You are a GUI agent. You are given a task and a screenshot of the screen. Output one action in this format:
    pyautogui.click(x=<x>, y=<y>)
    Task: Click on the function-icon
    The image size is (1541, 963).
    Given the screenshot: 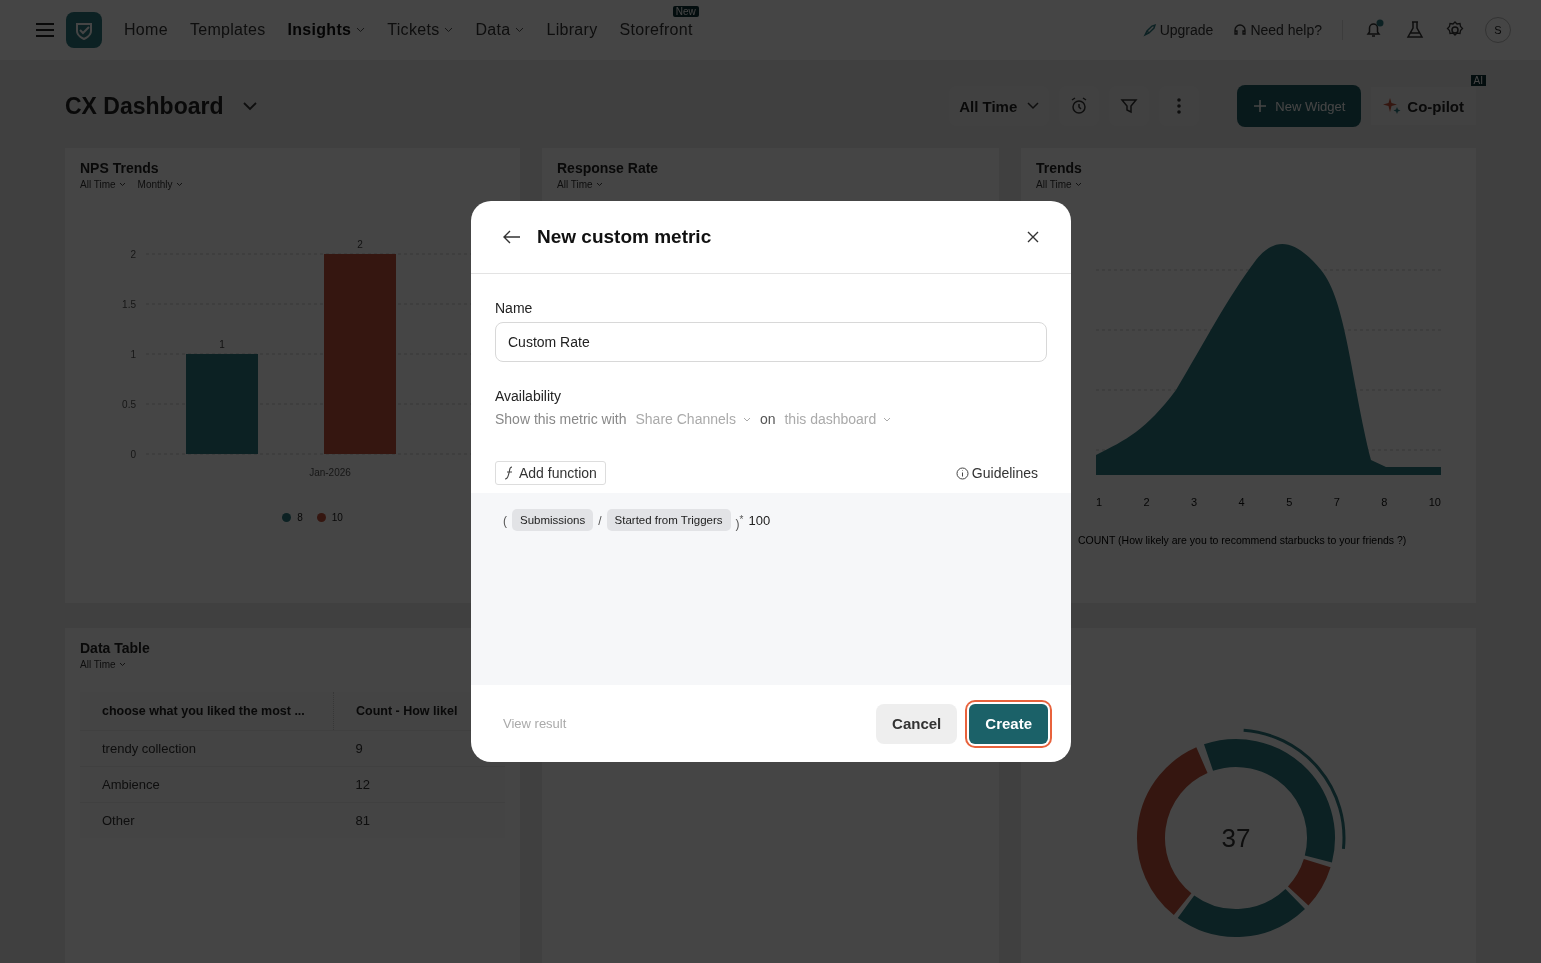 What is the action you would take?
    pyautogui.click(x=509, y=473)
    